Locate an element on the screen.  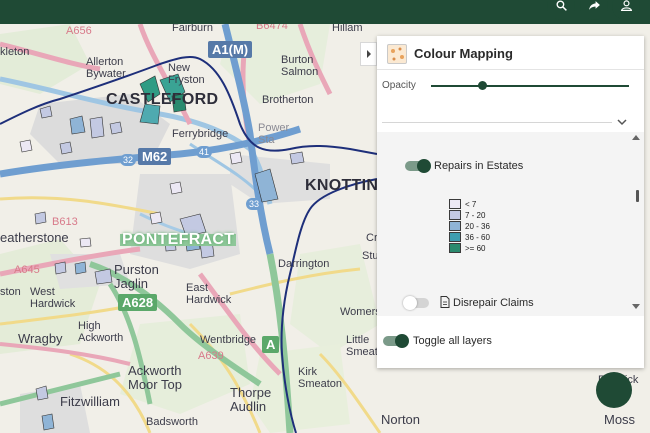
road-label-a628: A628 is located at coordinates (138, 302).